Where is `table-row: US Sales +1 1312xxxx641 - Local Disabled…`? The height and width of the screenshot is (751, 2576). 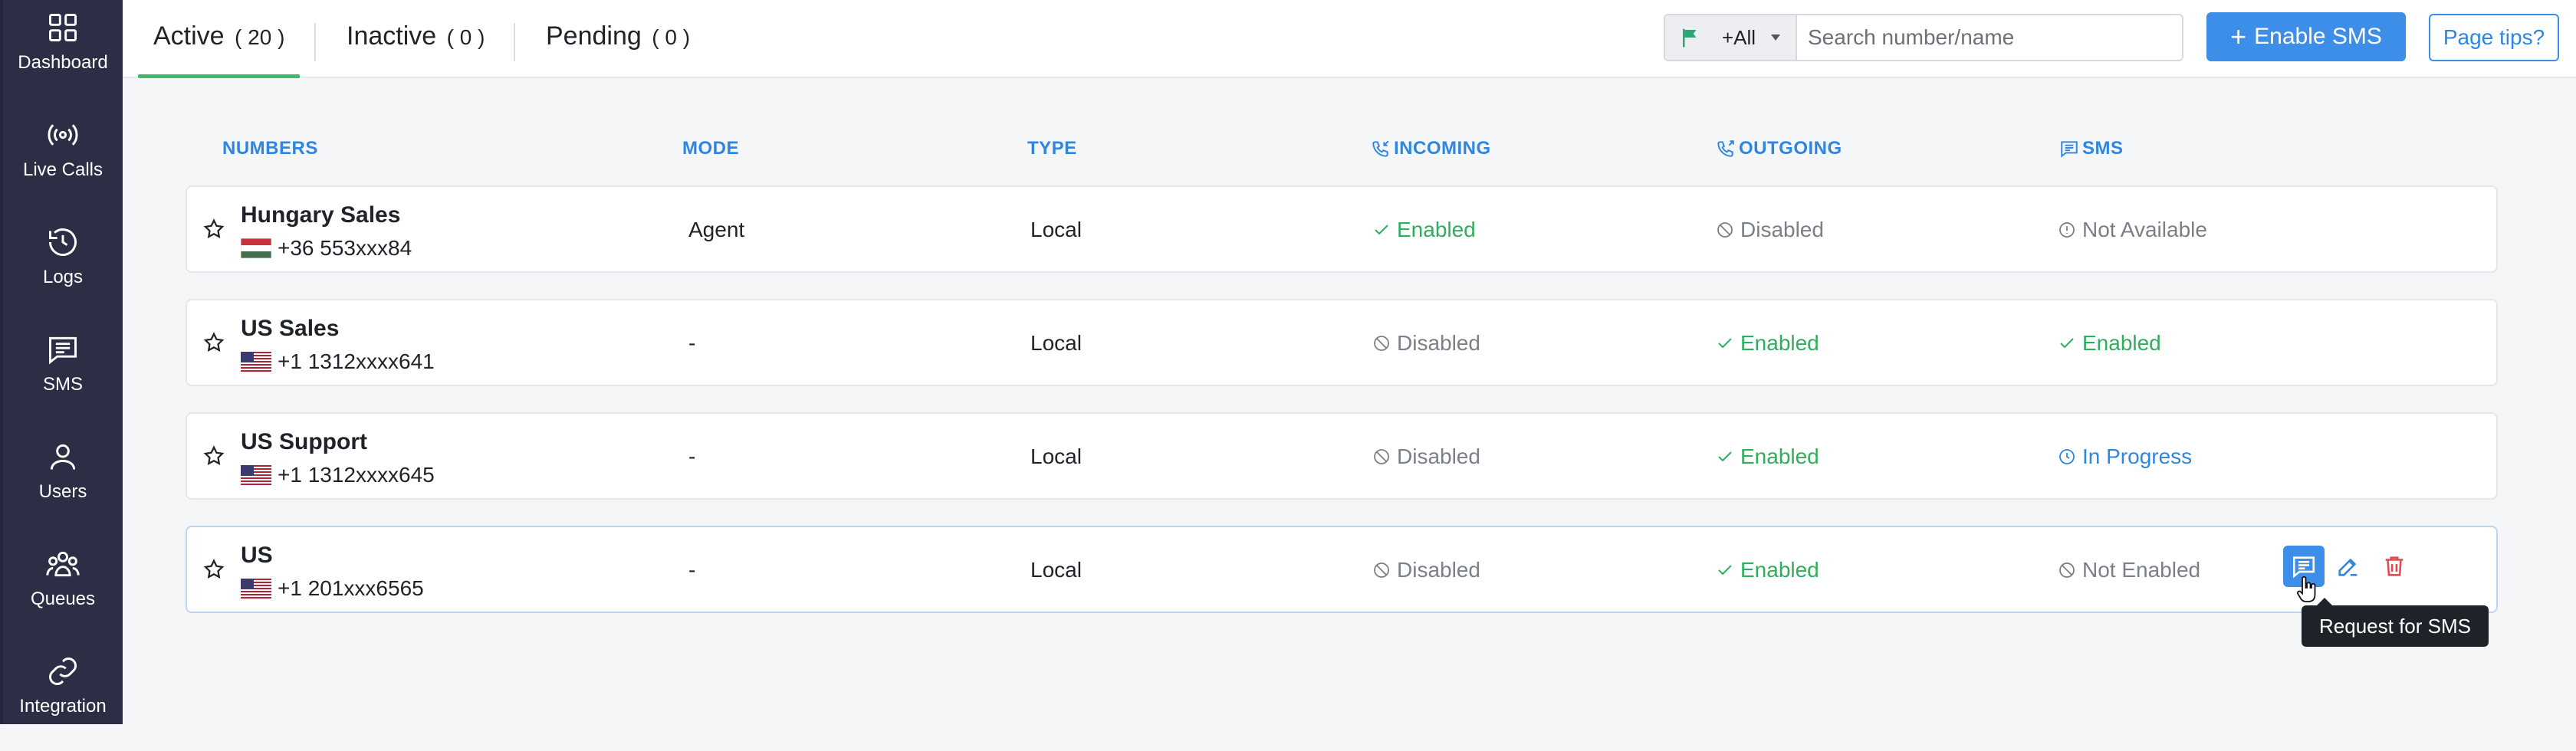
table-row: US Sales +1 1312xxxx641 - Local Disabled… is located at coordinates (1342, 342).